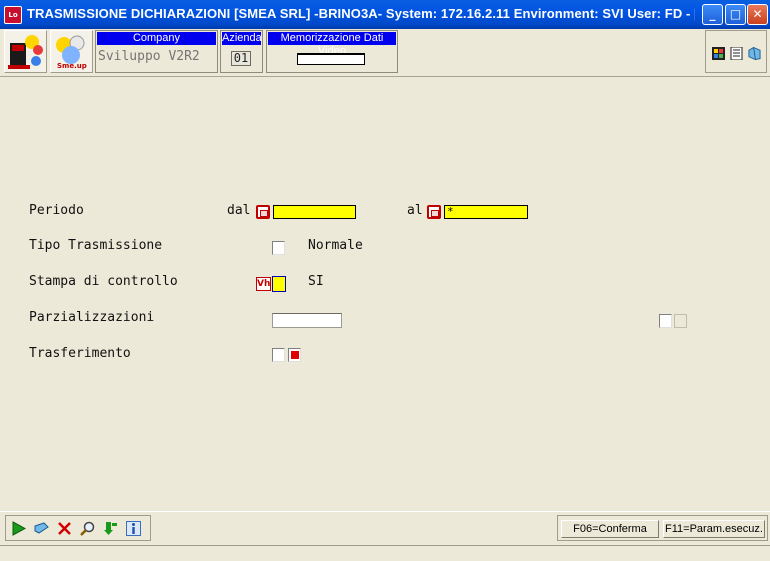  Describe the element at coordinates (80, 353) in the screenshot. I see `trasferimento-label: Trasferimento` at that location.